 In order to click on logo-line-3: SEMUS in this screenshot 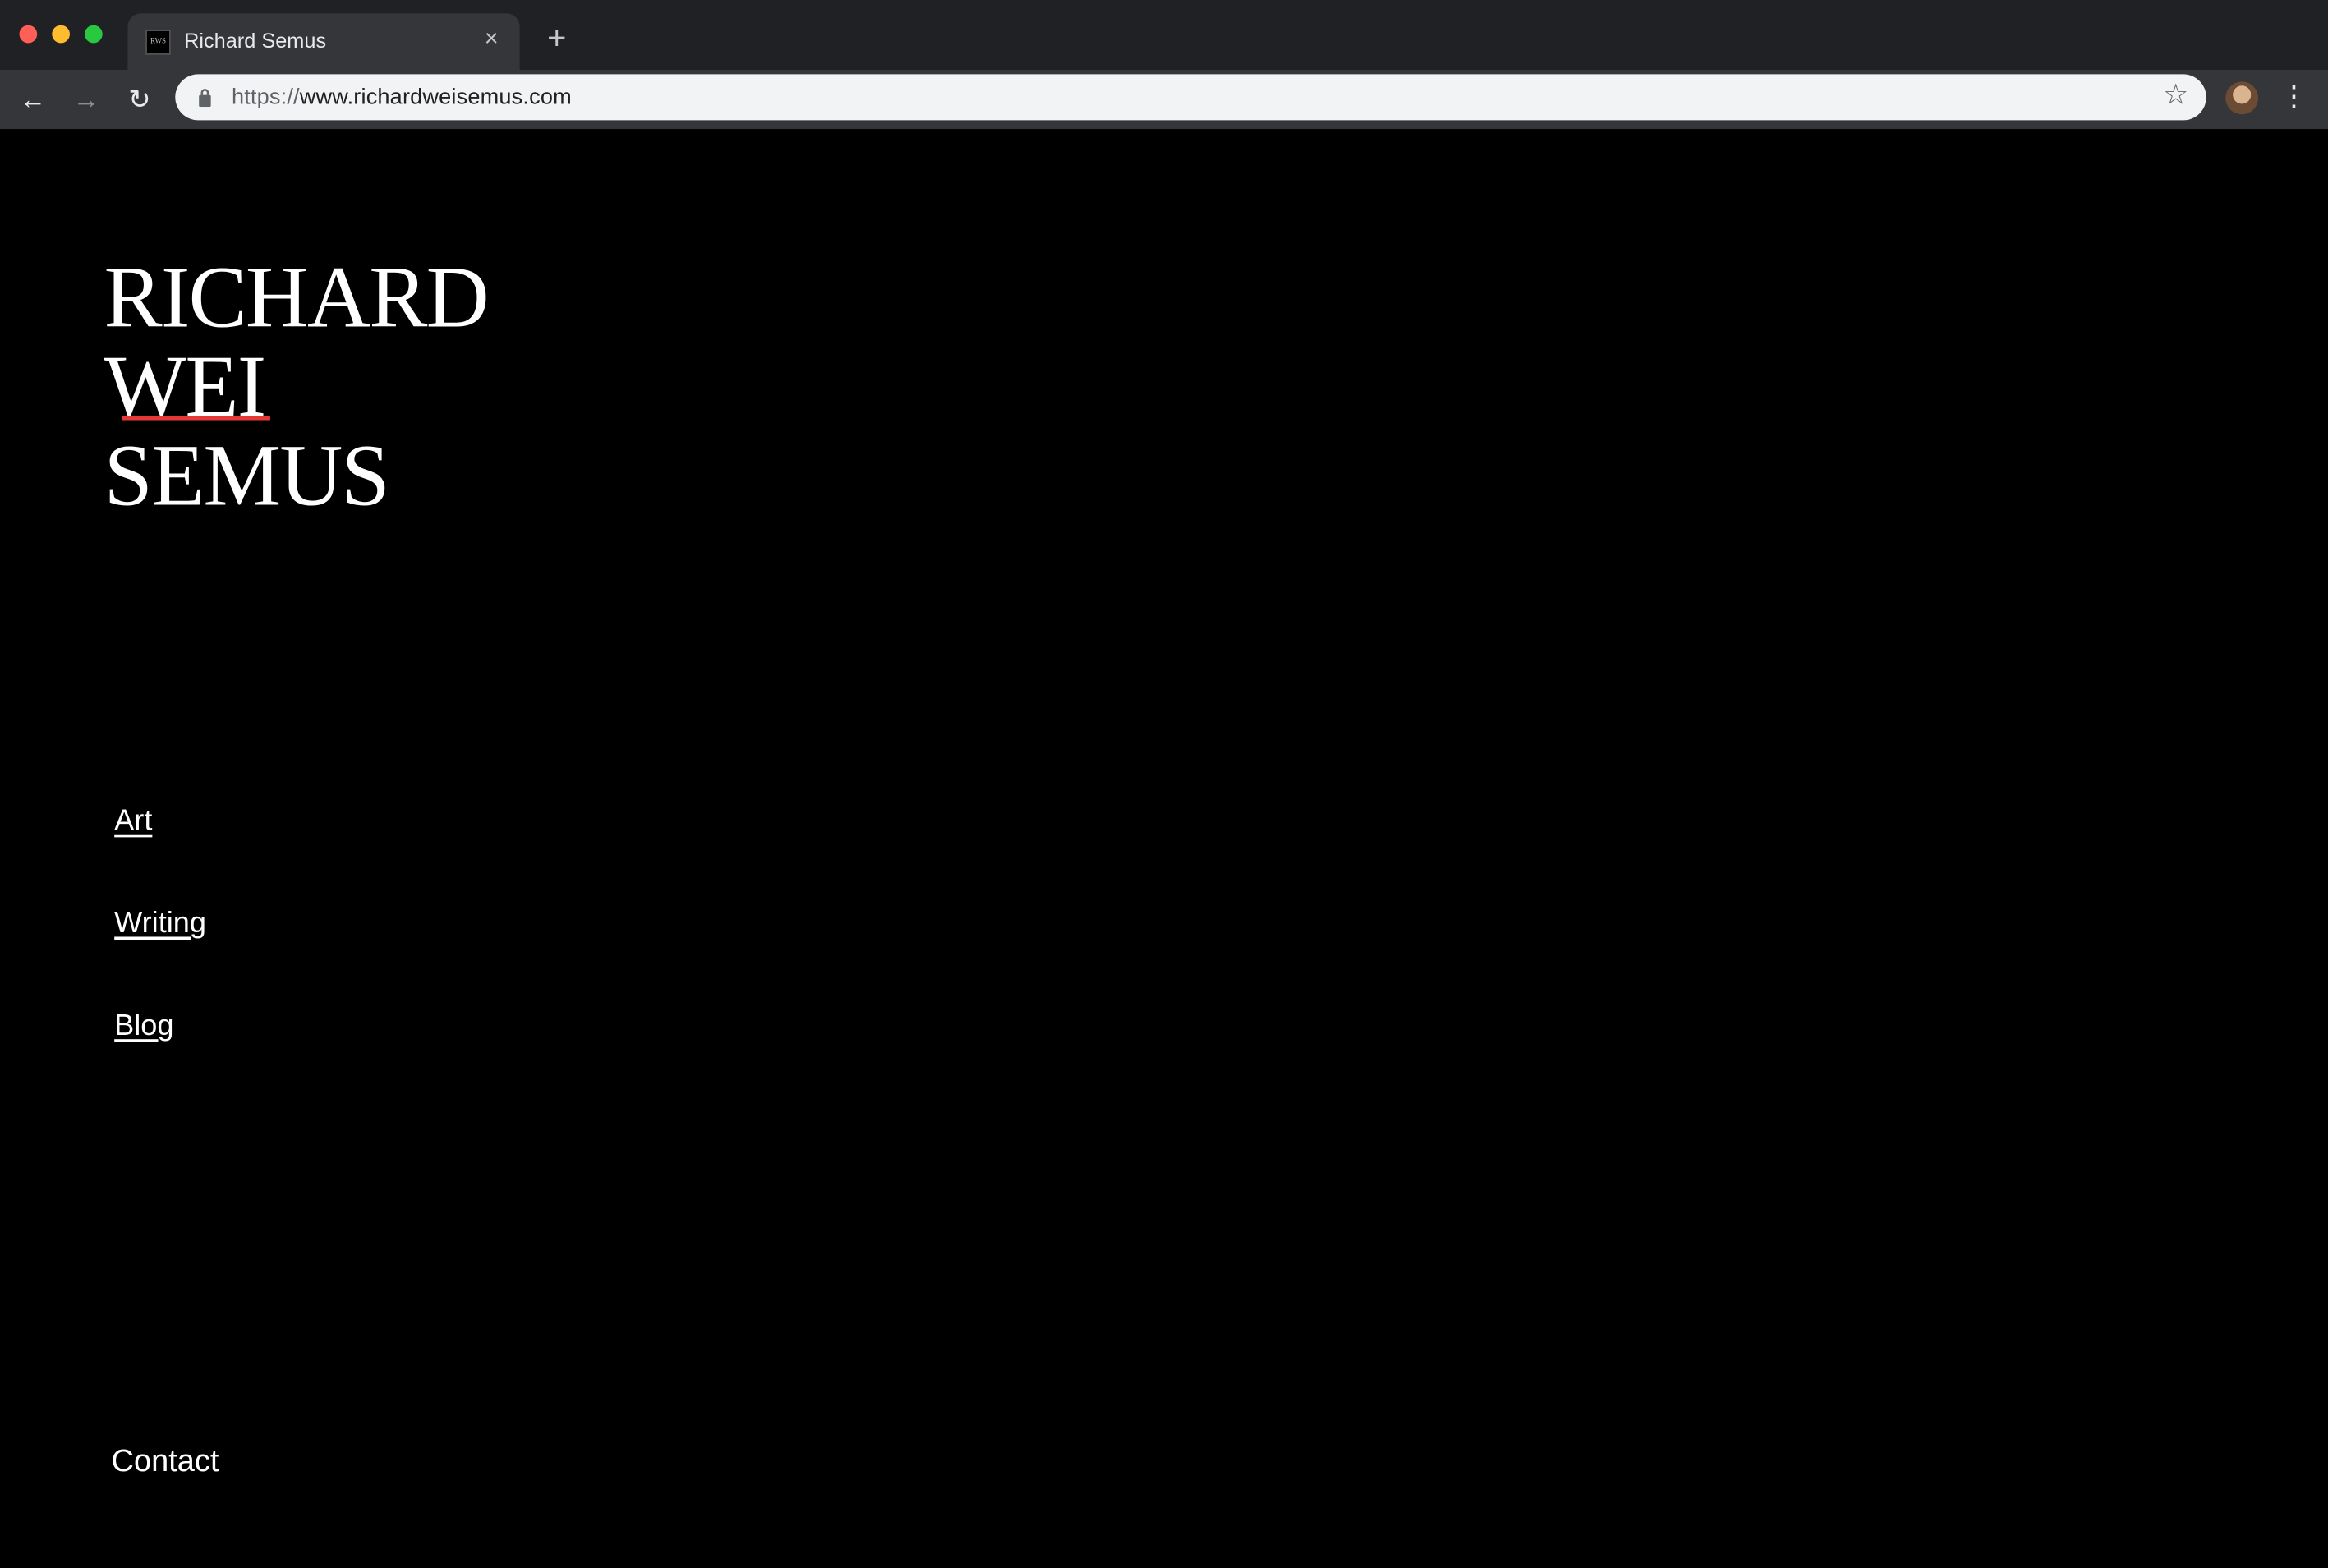, I will do `click(247, 475)`.